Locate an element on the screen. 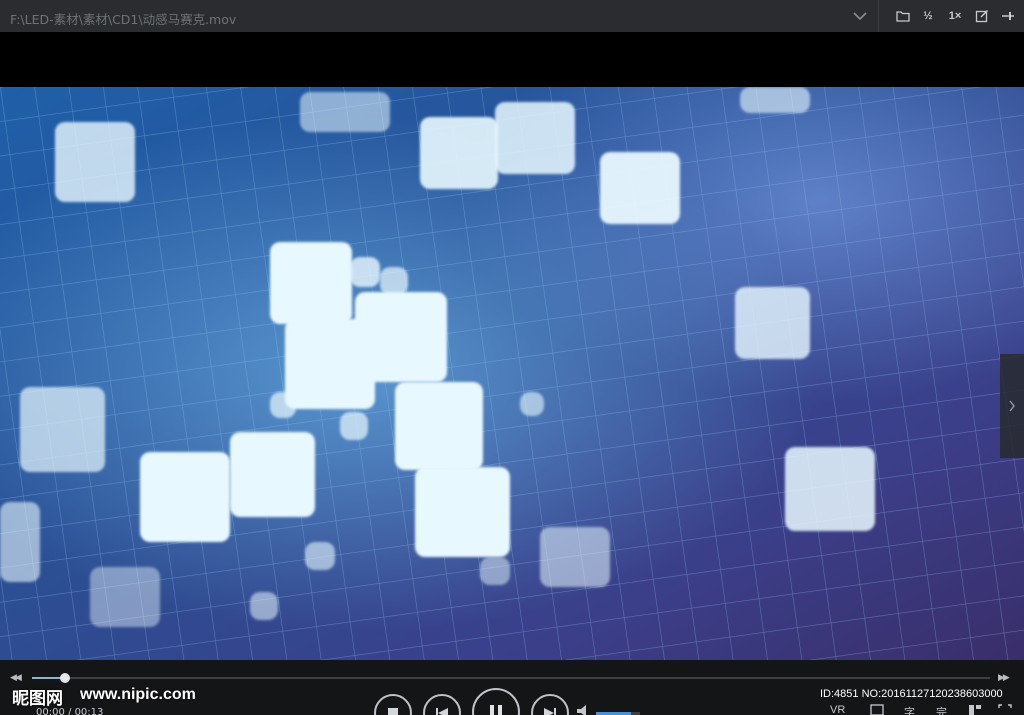 The height and width of the screenshot is (715, 1024). speed-button: 1× is located at coordinates (955, 16).